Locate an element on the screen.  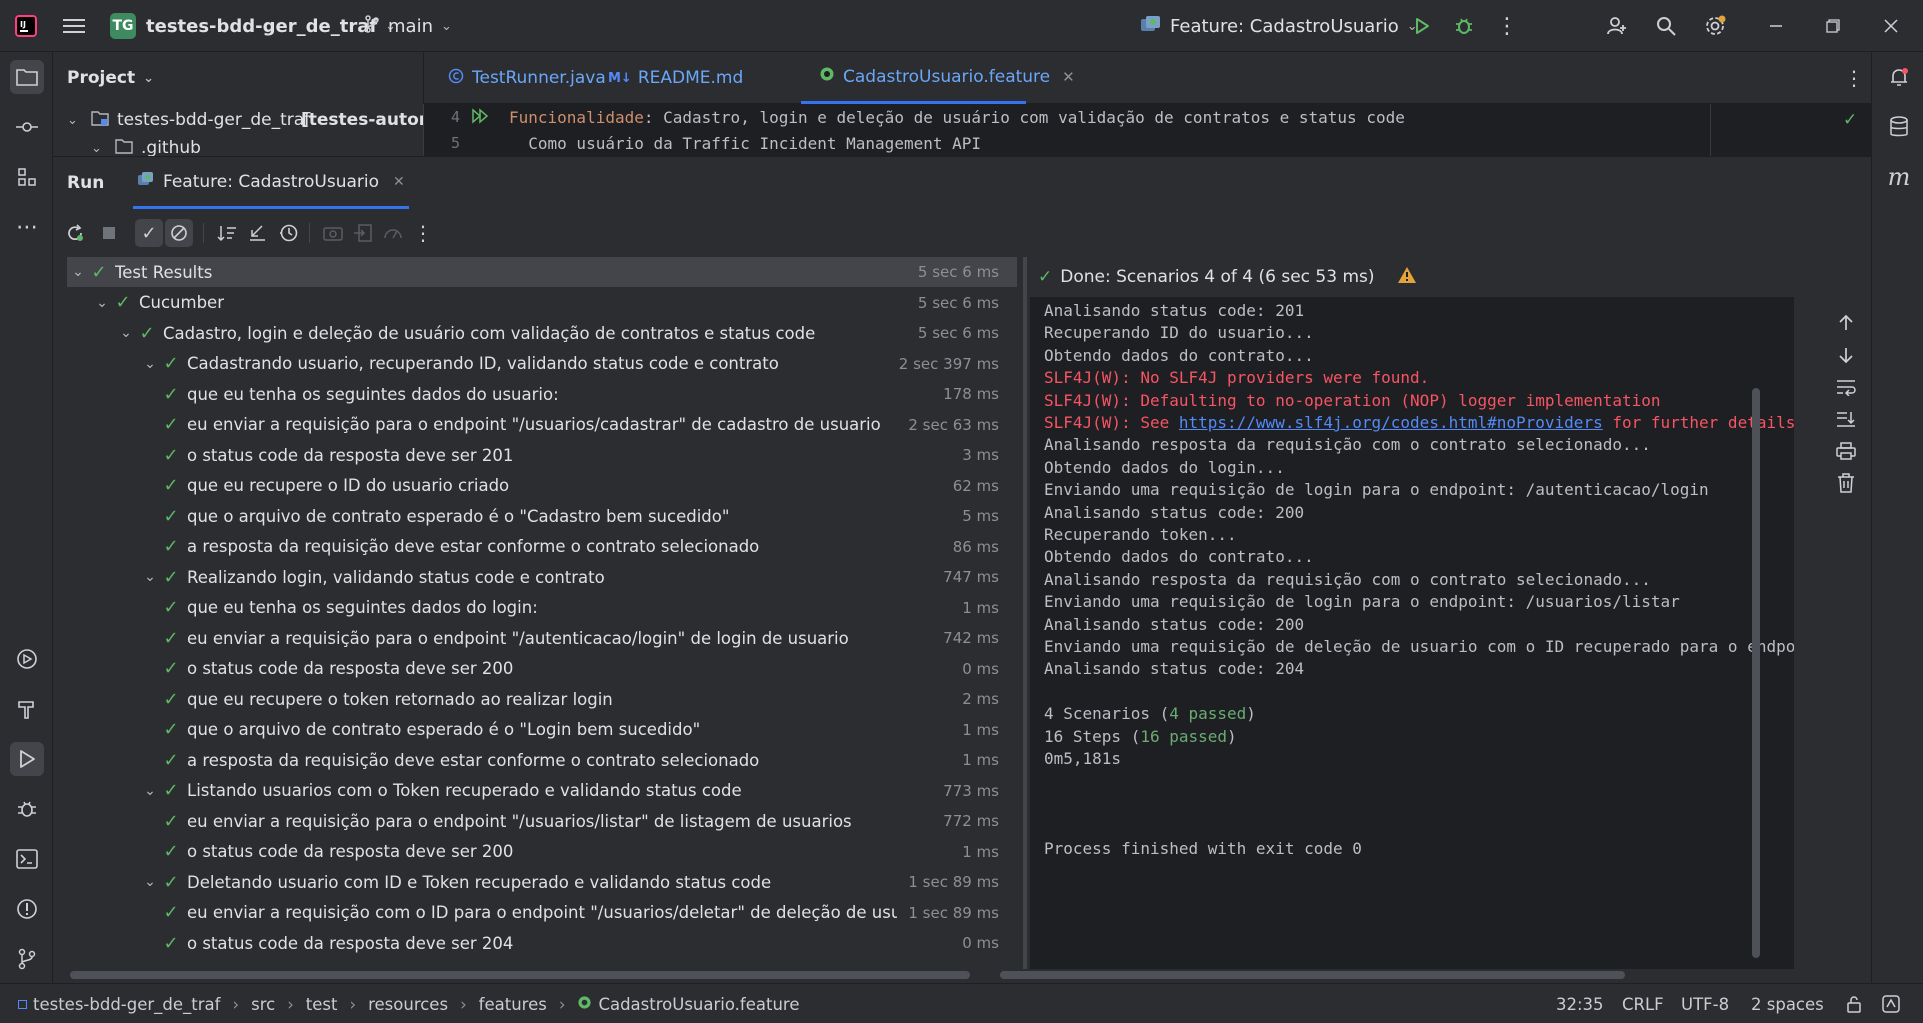
tab-testrunner: TestRunner.java is located at coordinates (522, 78).